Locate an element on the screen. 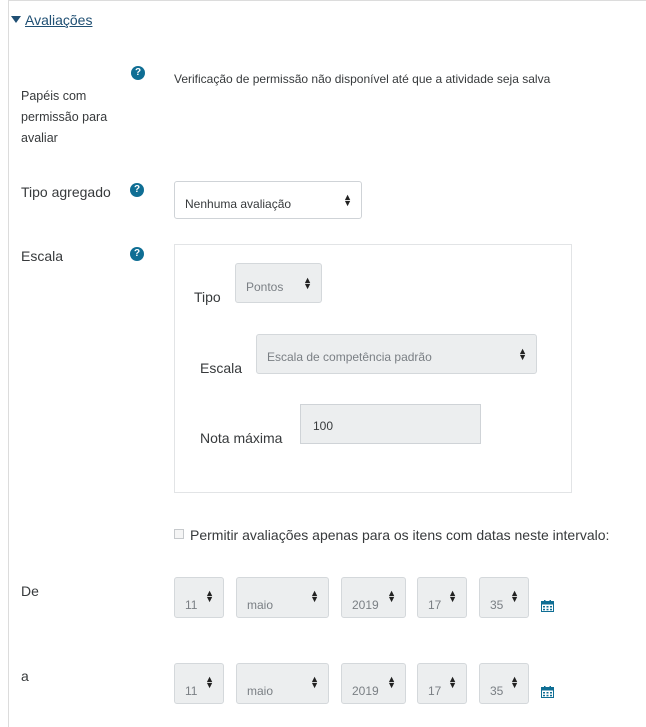 This screenshot has width=646, height=727. from-month-value: maio is located at coordinates (260, 605).